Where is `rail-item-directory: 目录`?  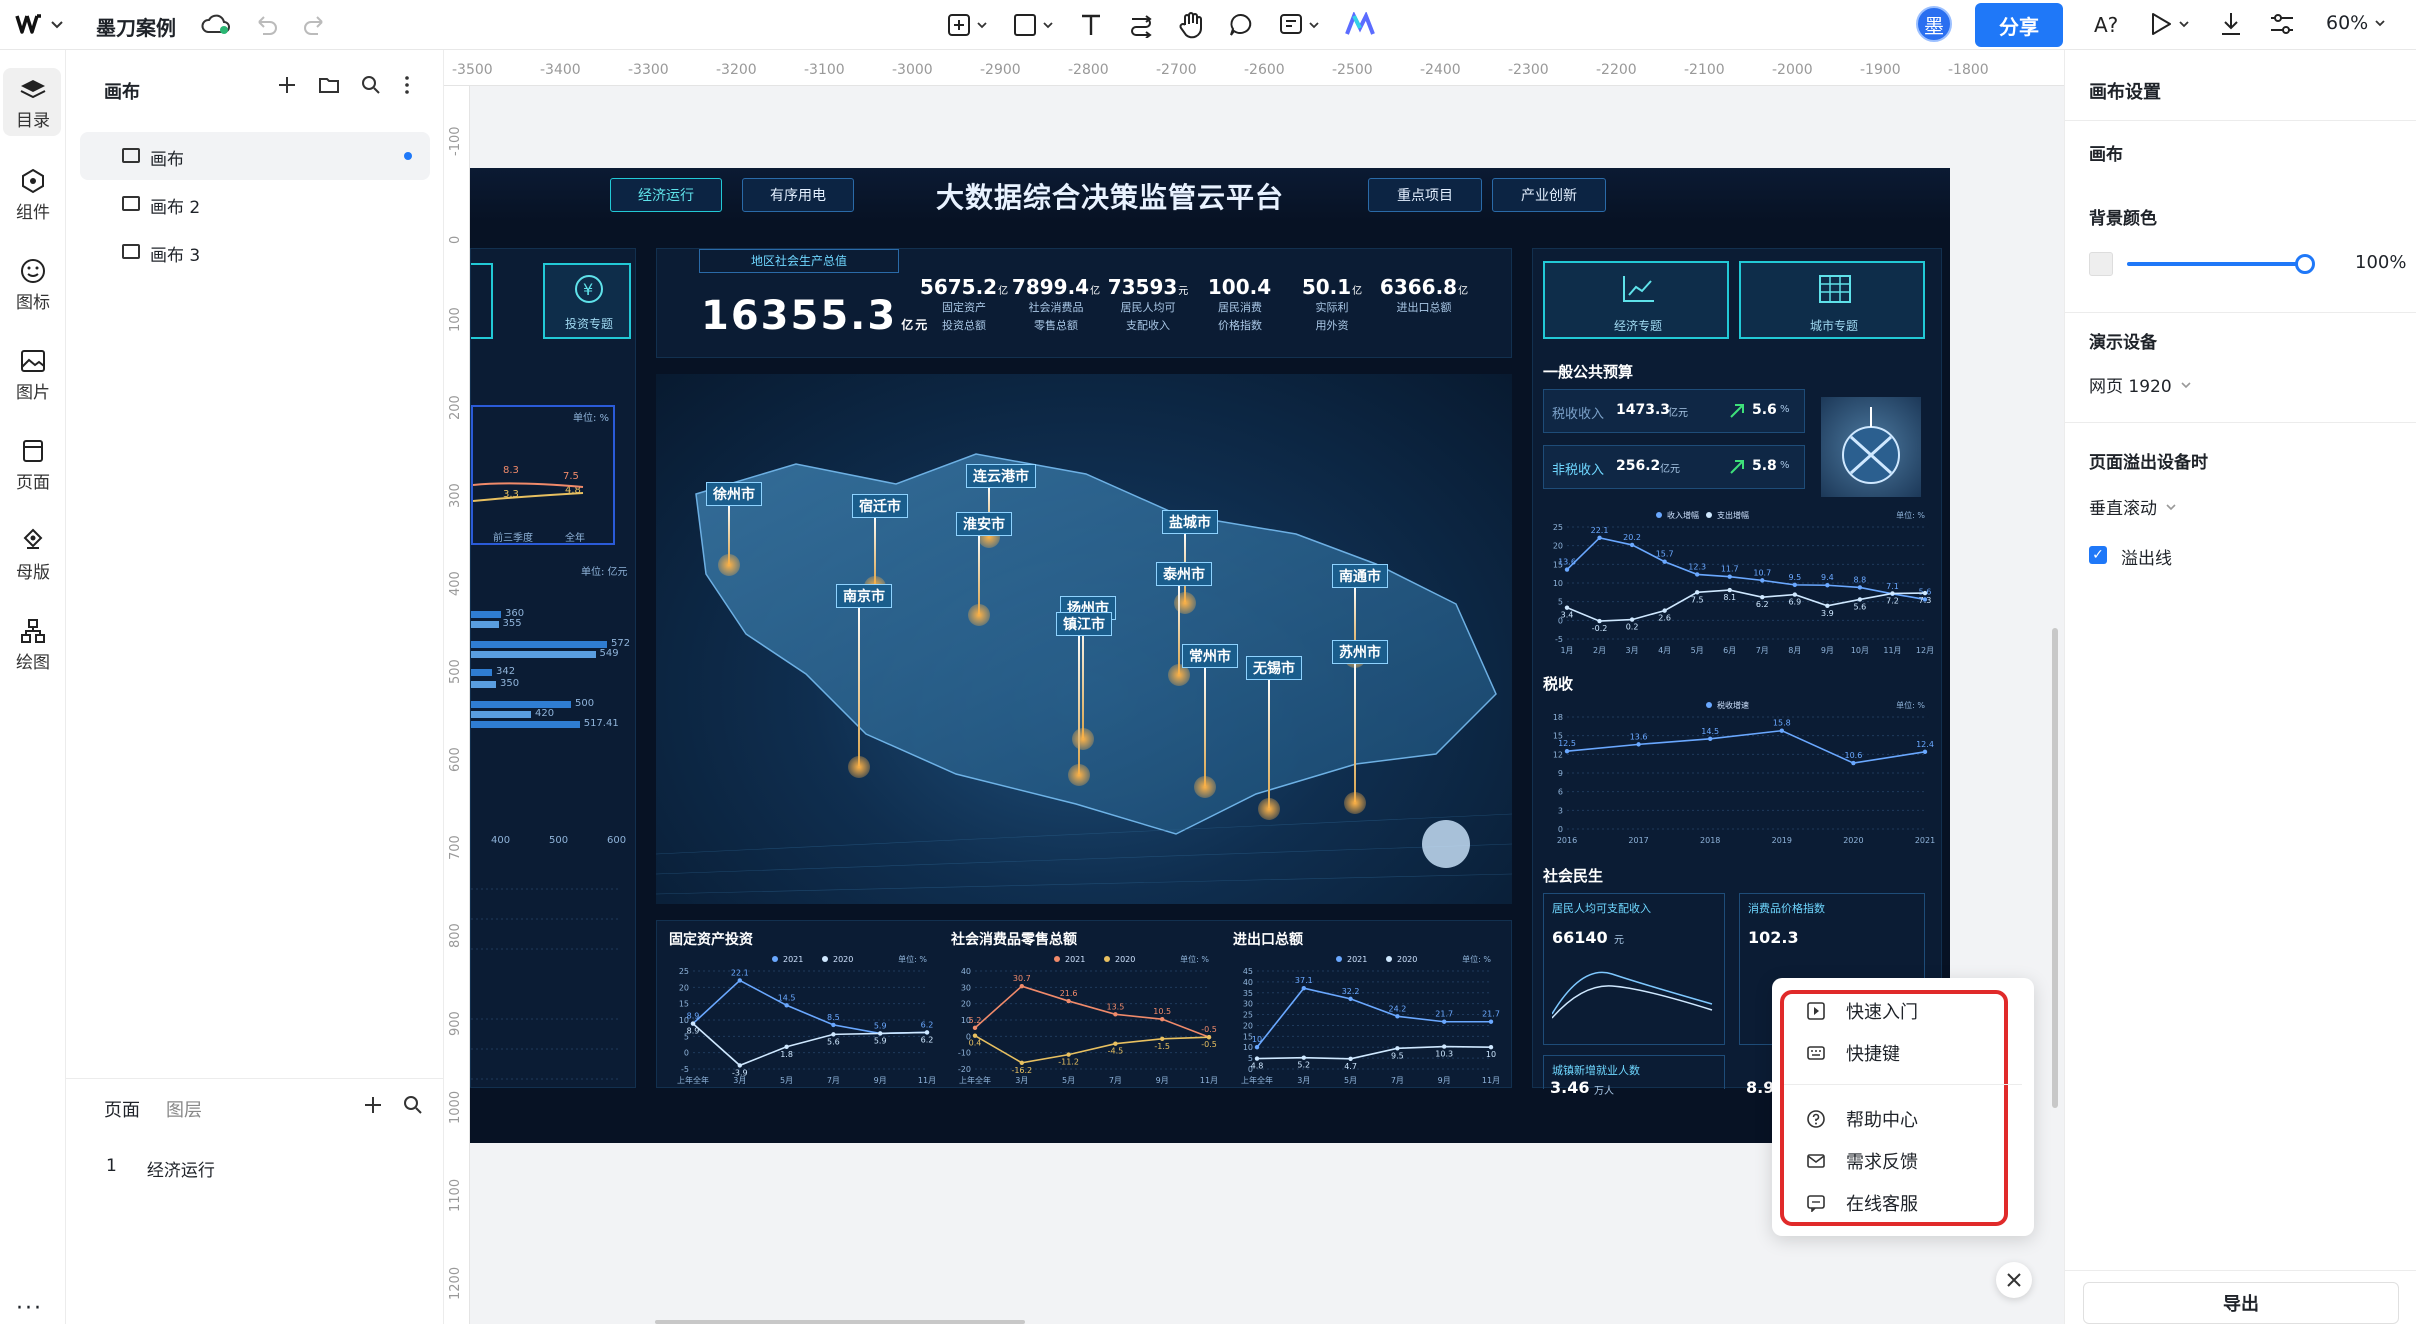 rail-item-directory: 目录 is located at coordinates (33, 104).